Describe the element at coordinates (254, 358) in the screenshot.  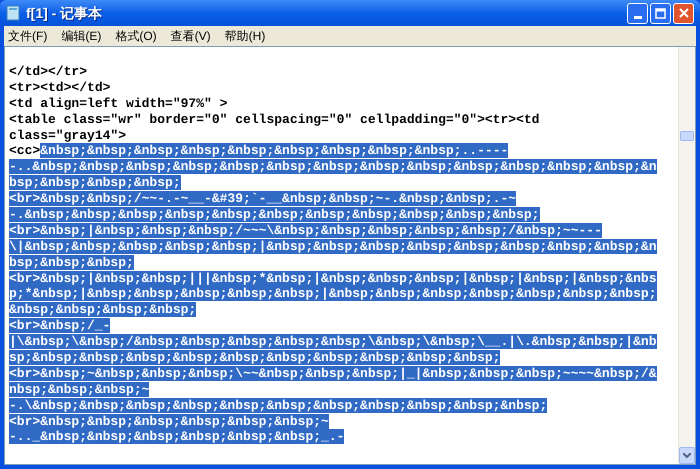
I see `selected-text: sp;&nbsp;&nbsp;&nbsp;&nbsp;&nbsp;&nbsp;&nbsp;&nbsp;&nbsp;&nbsp;` at that location.